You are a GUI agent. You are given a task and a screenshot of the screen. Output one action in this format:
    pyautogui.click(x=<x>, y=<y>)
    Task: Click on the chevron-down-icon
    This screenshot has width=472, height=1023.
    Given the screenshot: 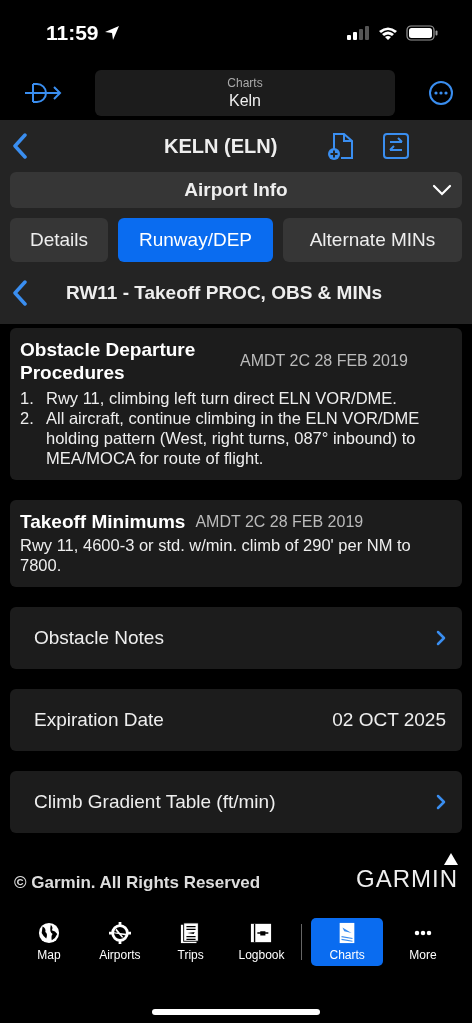 What is the action you would take?
    pyautogui.click(x=442, y=190)
    